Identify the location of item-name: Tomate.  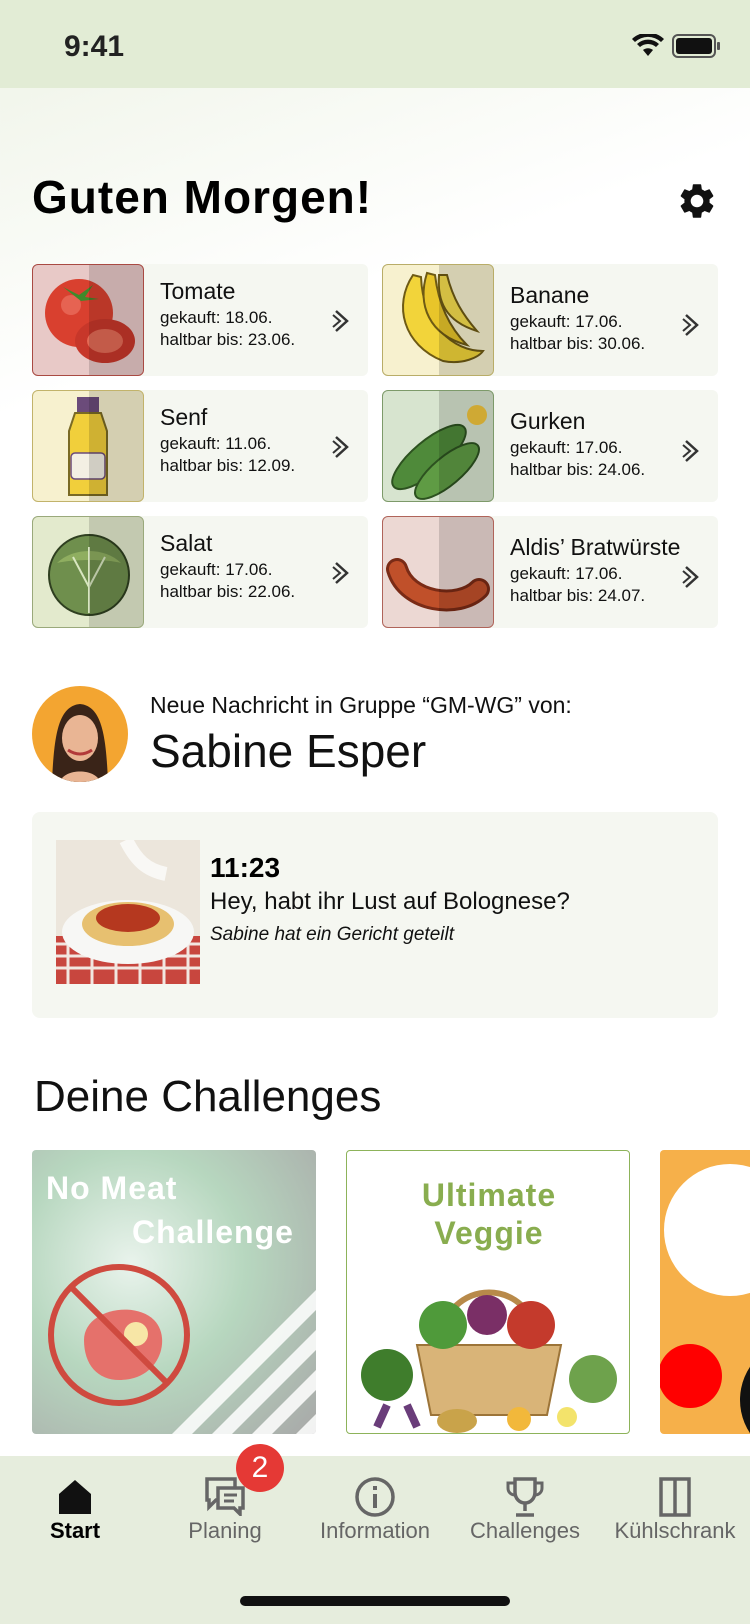
(198, 291).